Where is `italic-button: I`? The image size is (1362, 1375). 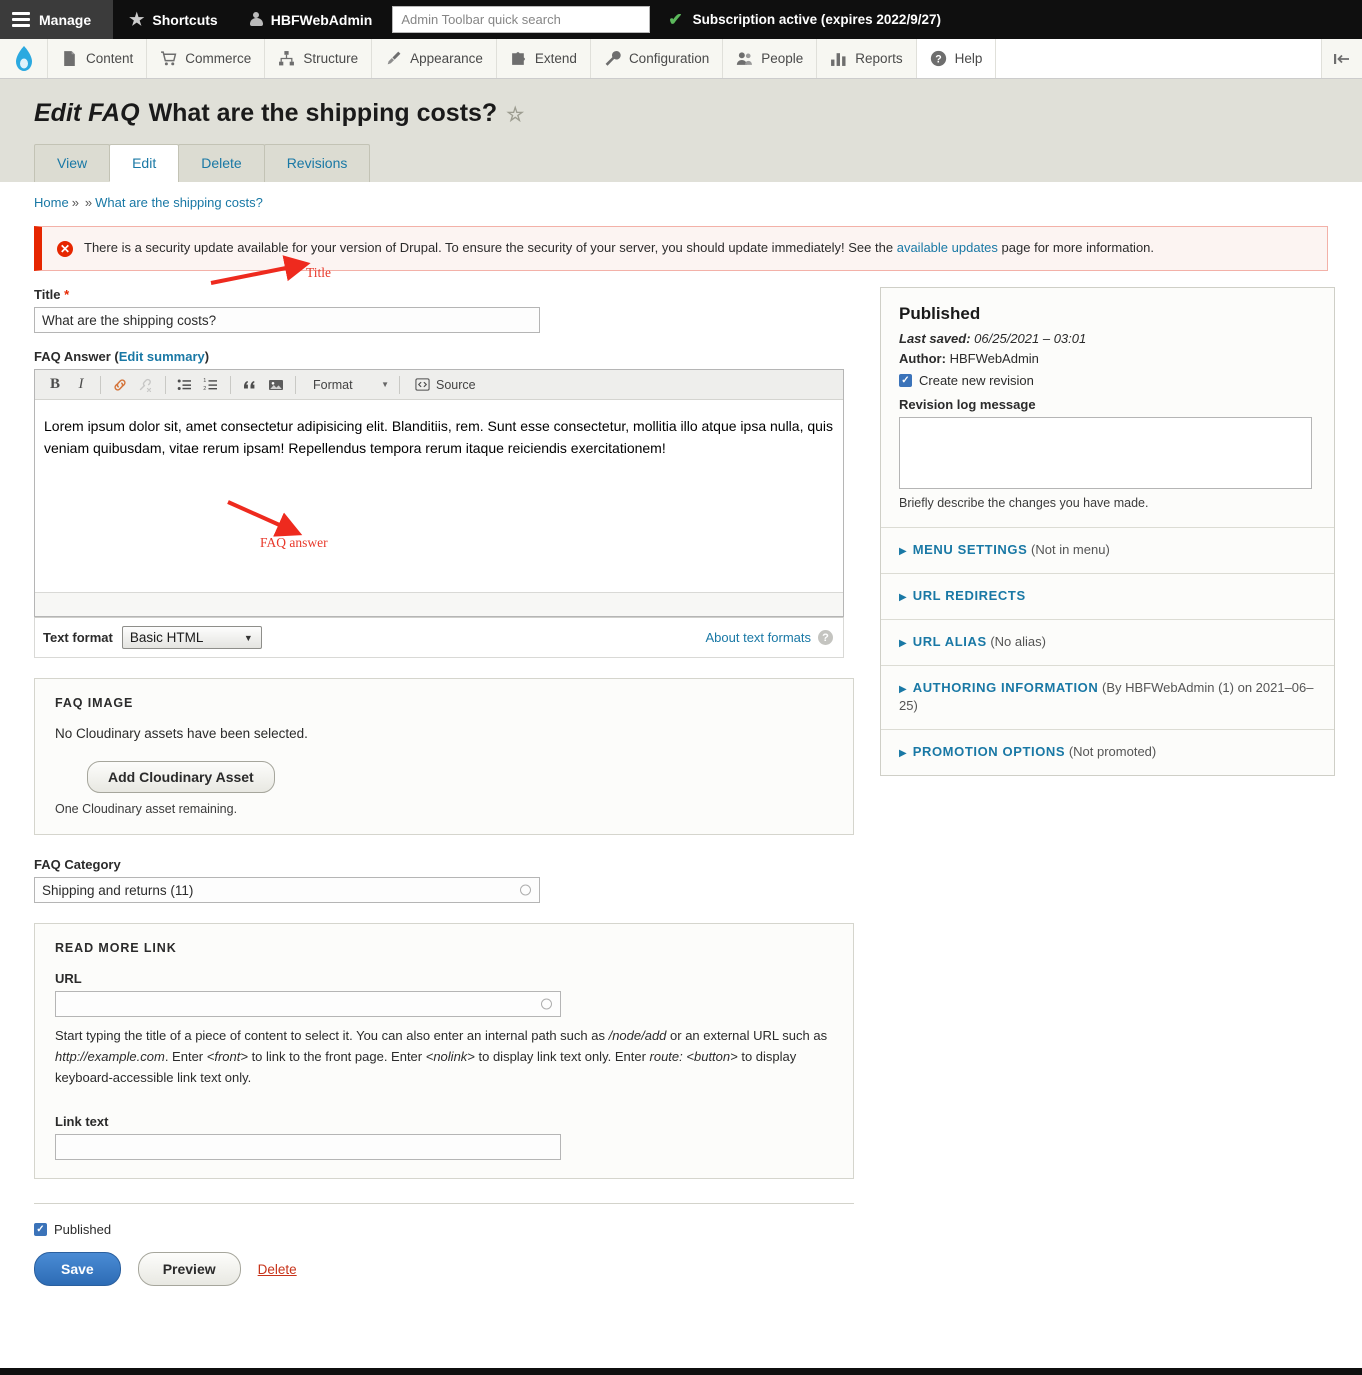
italic-button: I is located at coordinates (81, 384).